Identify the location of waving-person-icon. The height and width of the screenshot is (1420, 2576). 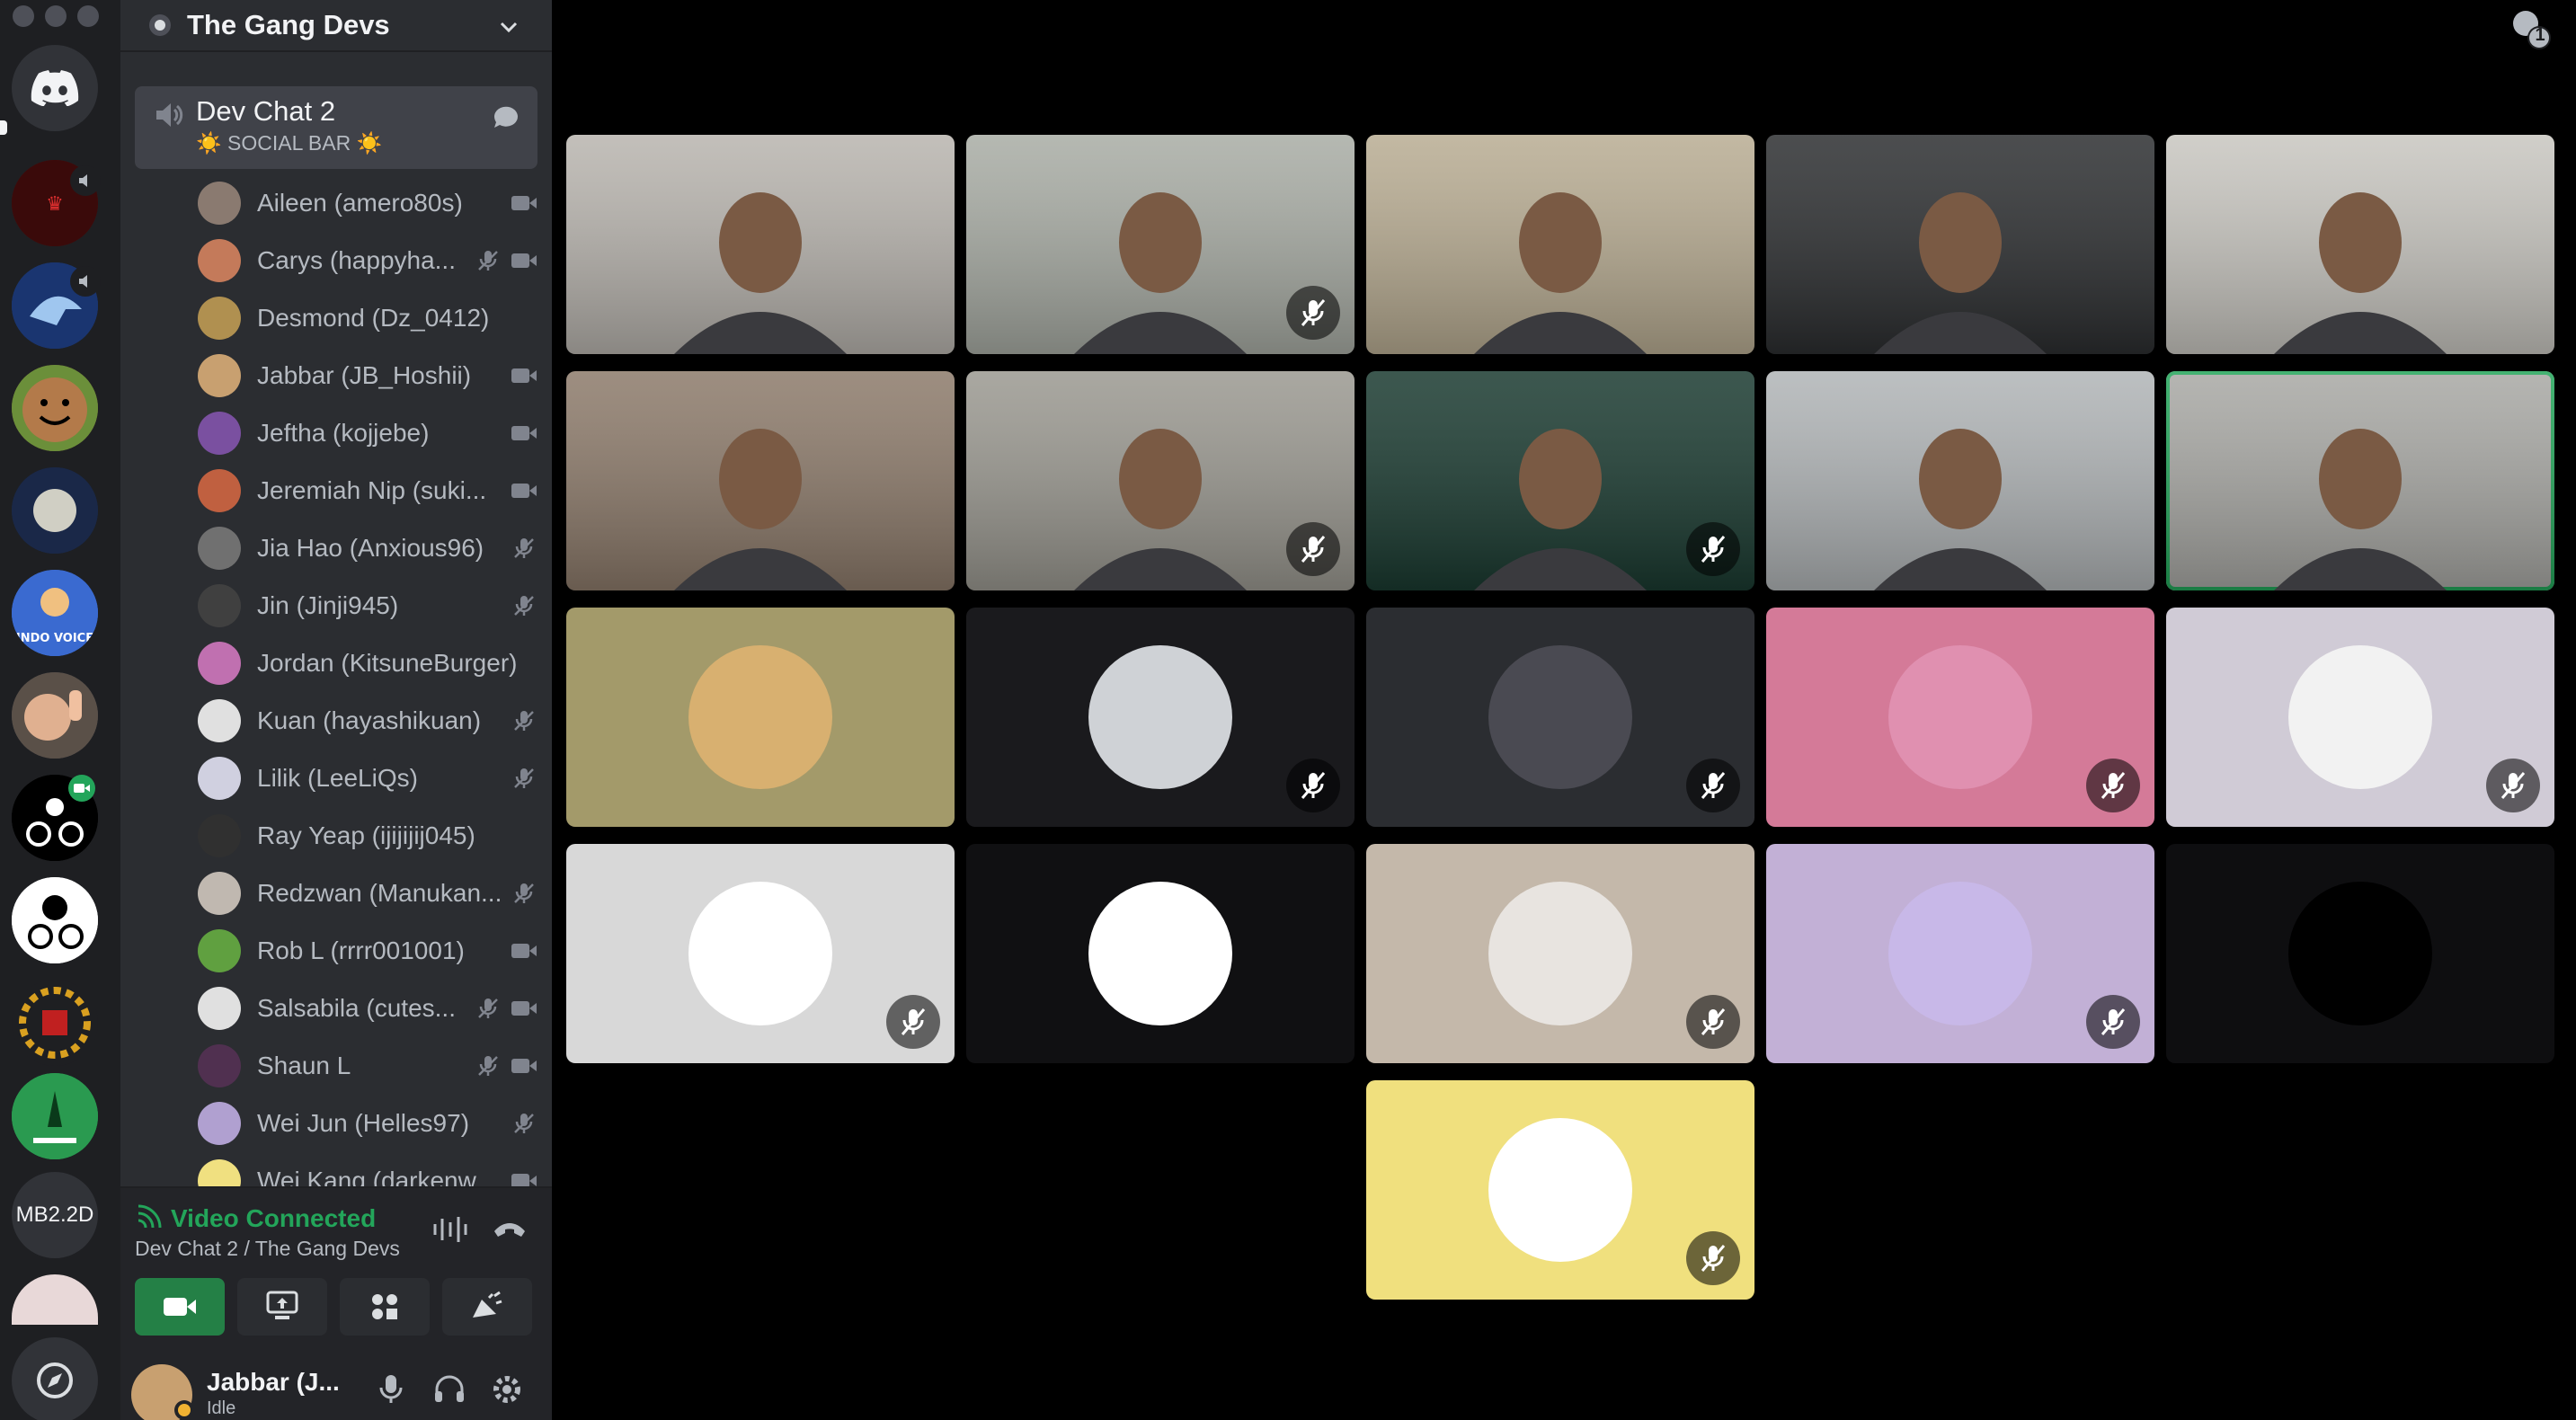
(55, 715).